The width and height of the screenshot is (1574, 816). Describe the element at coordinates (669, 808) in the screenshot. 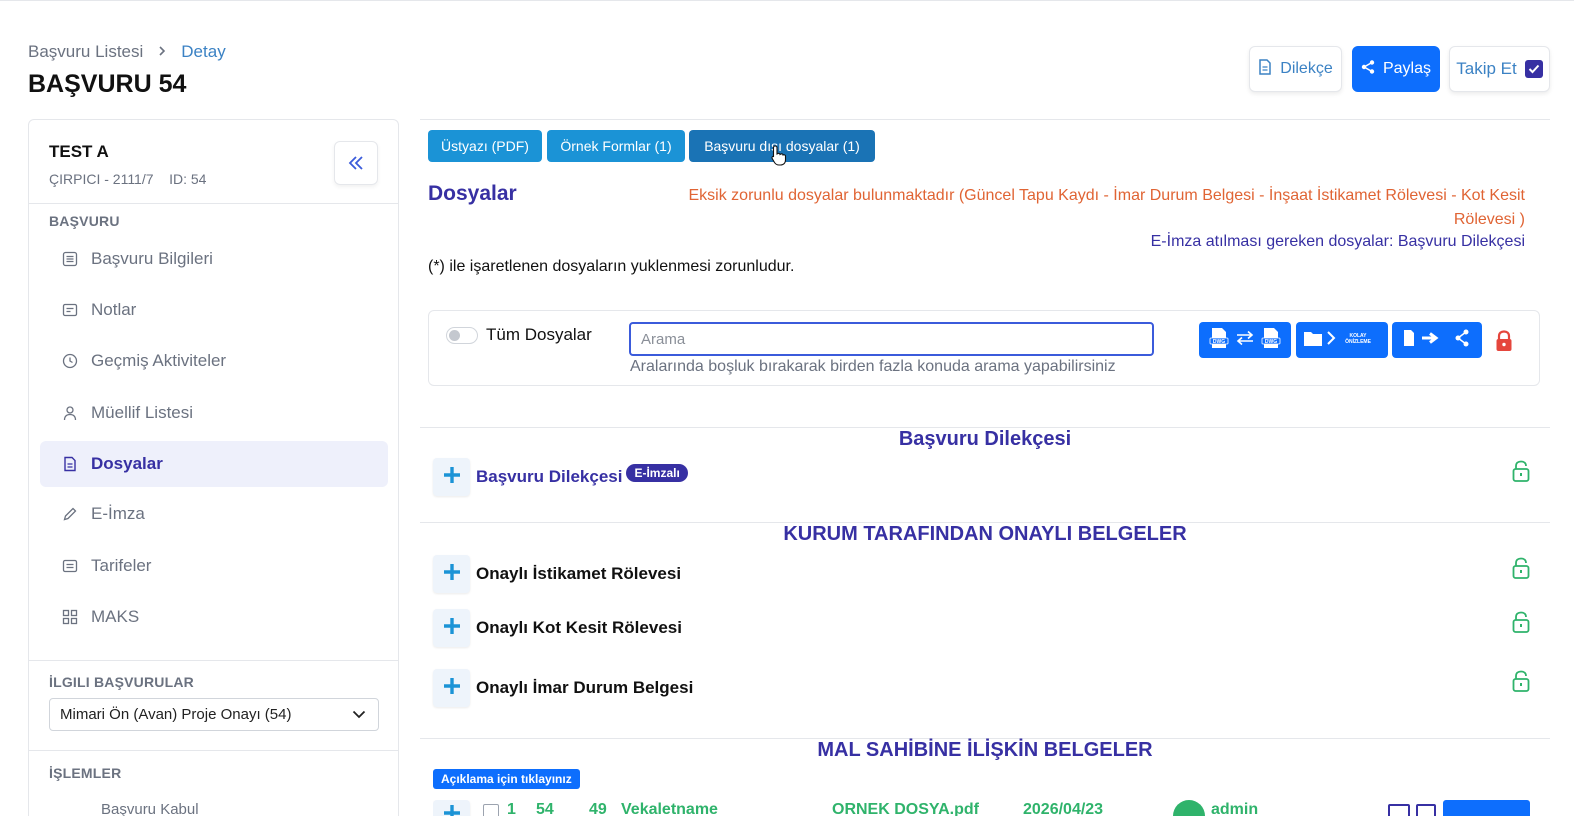

I see `row-name: Vekaletname` at that location.